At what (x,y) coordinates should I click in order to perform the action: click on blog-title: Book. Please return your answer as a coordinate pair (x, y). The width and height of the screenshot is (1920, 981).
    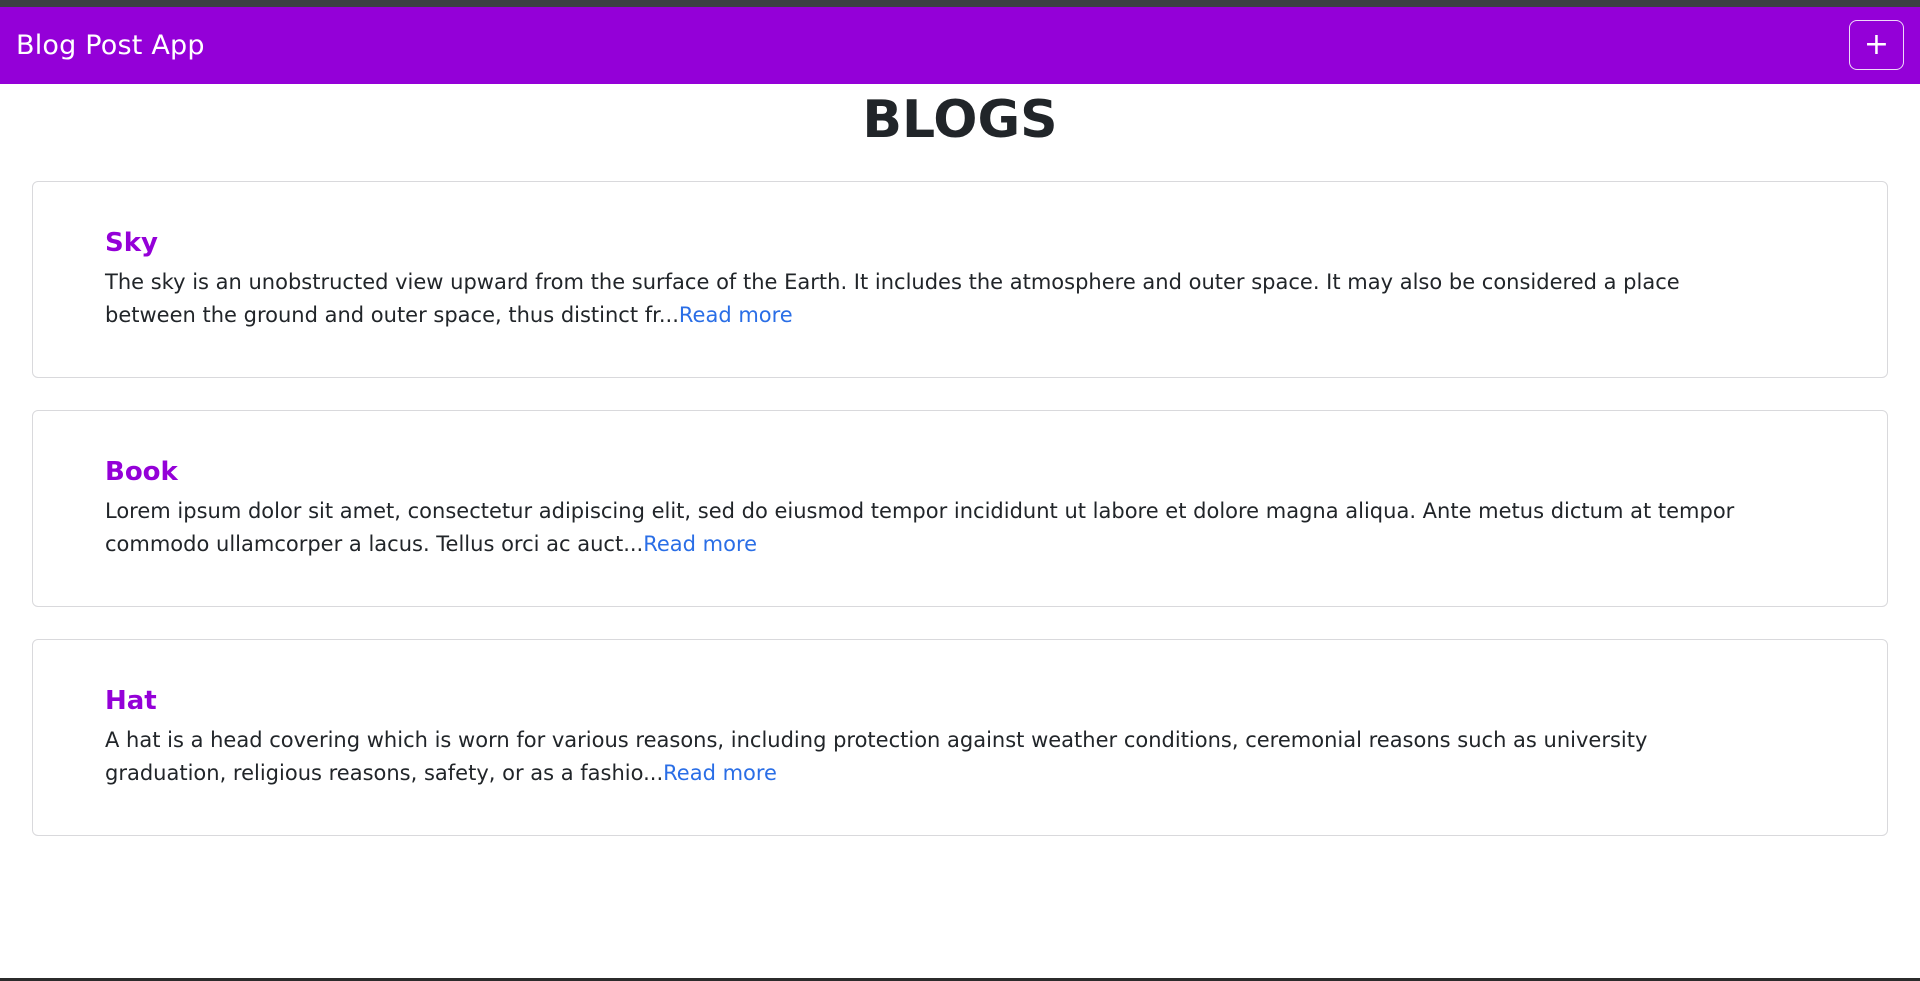
    Looking at the image, I should click on (141, 472).